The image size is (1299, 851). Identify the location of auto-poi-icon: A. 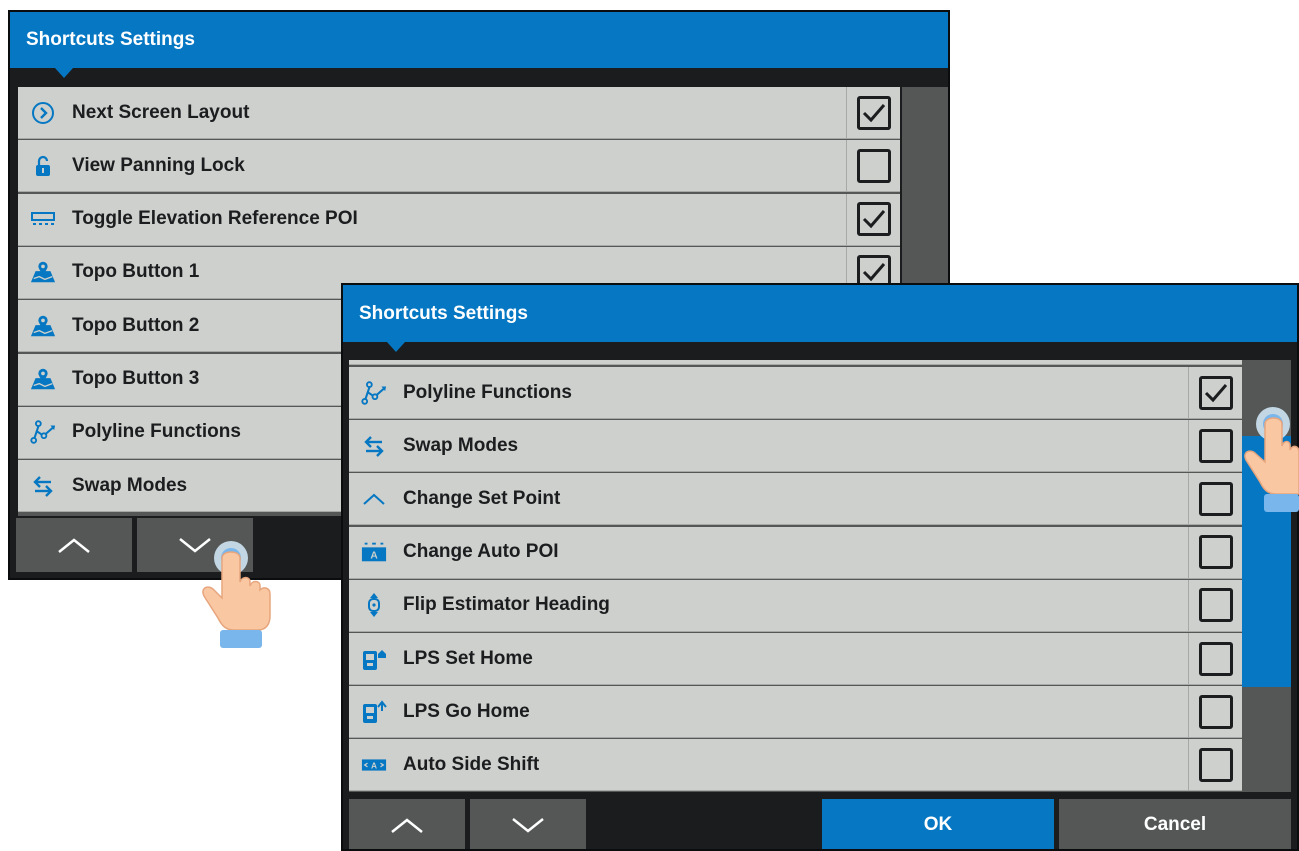
(374, 552).